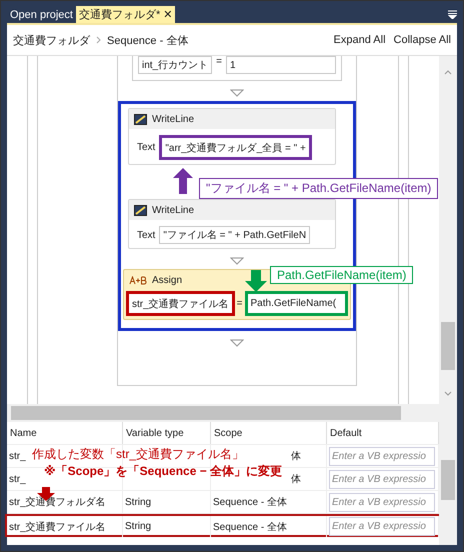  Describe the element at coordinates (342, 275) in the screenshot. I see `callout-label: Path.GetFileName(item)` at that location.